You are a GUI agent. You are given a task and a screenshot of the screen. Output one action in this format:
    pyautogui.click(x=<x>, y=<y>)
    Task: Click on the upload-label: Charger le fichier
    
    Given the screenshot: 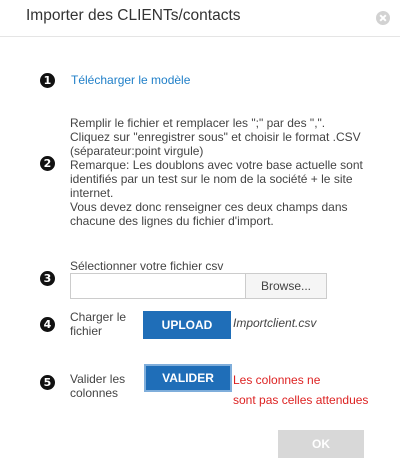 What is the action you would take?
    pyautogui.click(x=98, y=324)
    